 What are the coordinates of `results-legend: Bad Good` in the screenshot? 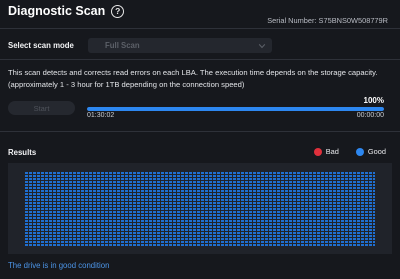 It's located at (349, 151).